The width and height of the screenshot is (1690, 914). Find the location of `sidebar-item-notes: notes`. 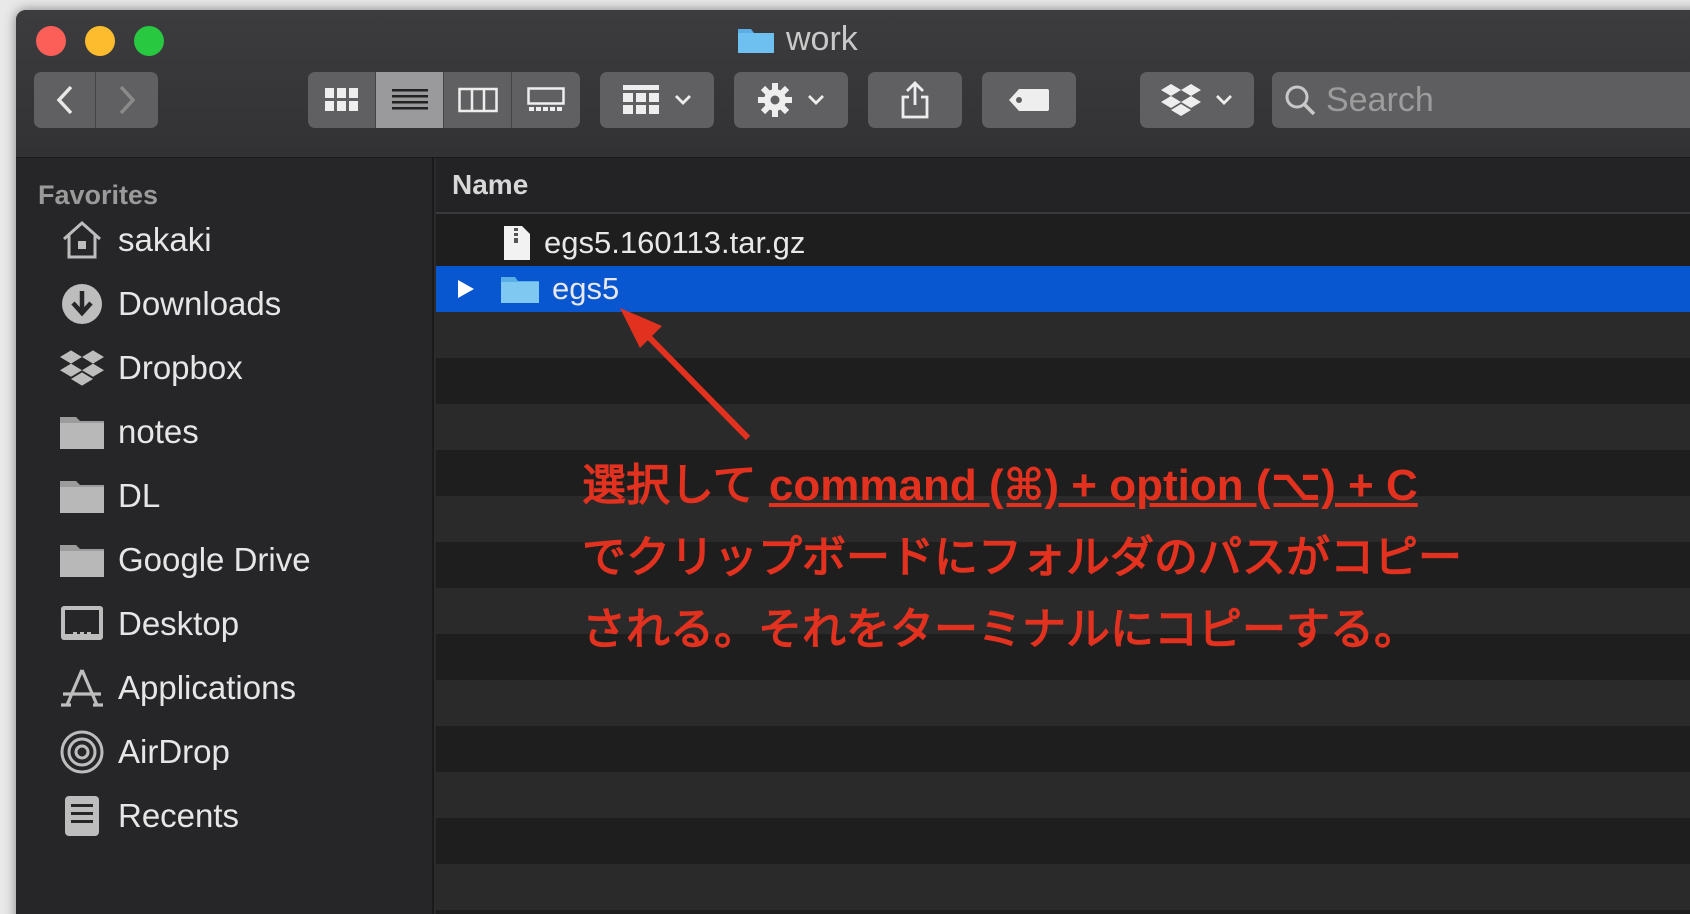

sidebar-item-notes: notes is located at coordinates (128, 432).